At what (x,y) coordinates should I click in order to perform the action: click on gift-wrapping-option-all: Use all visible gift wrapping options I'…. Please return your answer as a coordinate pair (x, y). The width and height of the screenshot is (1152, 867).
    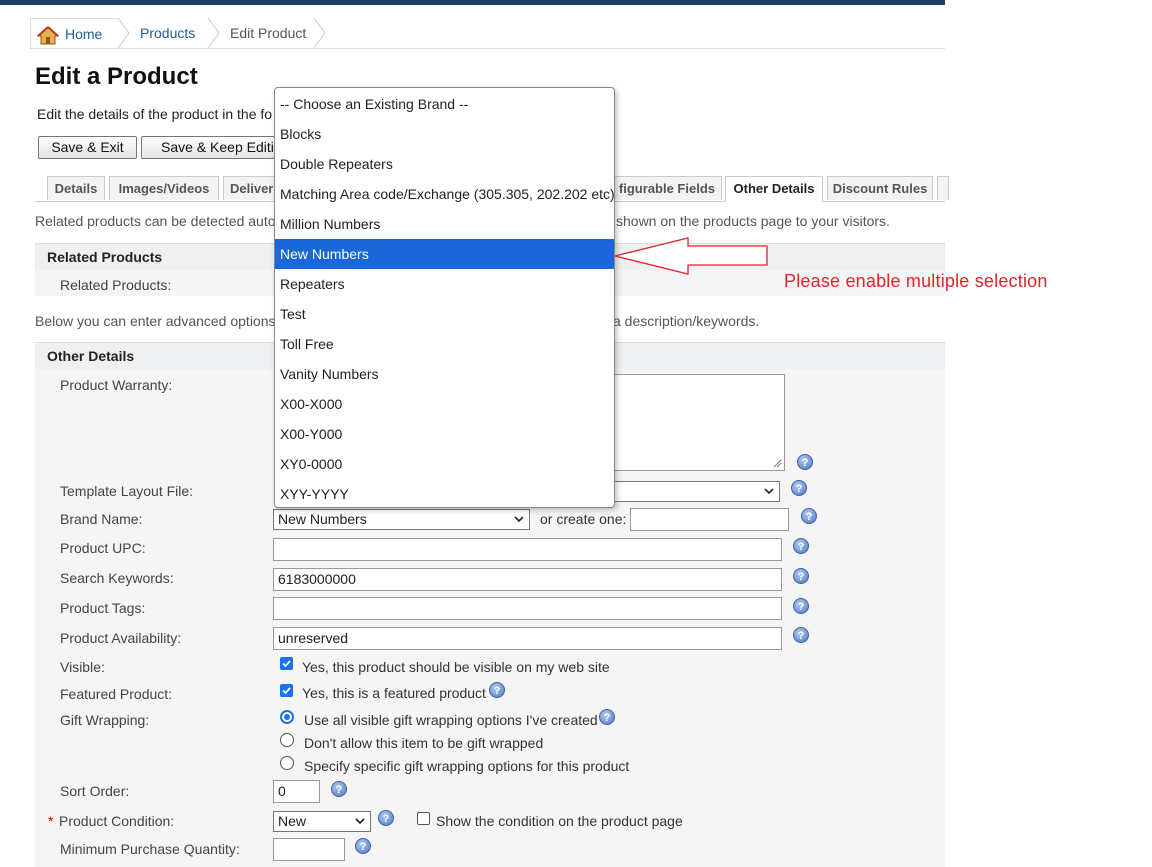
    Looking at the image, I should click on (451, 720).